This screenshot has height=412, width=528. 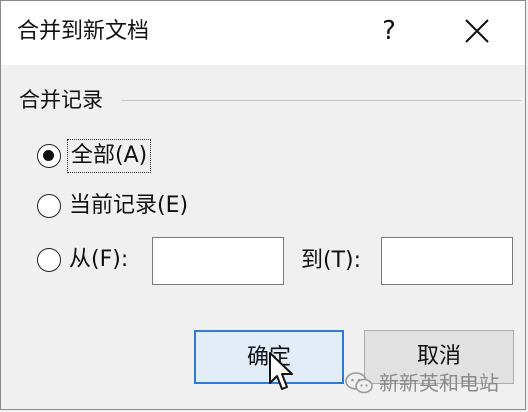 What do you see at coordinates (447, 261) in the screenshot?
I see `to-record-input` at bounding box center [447, 261].